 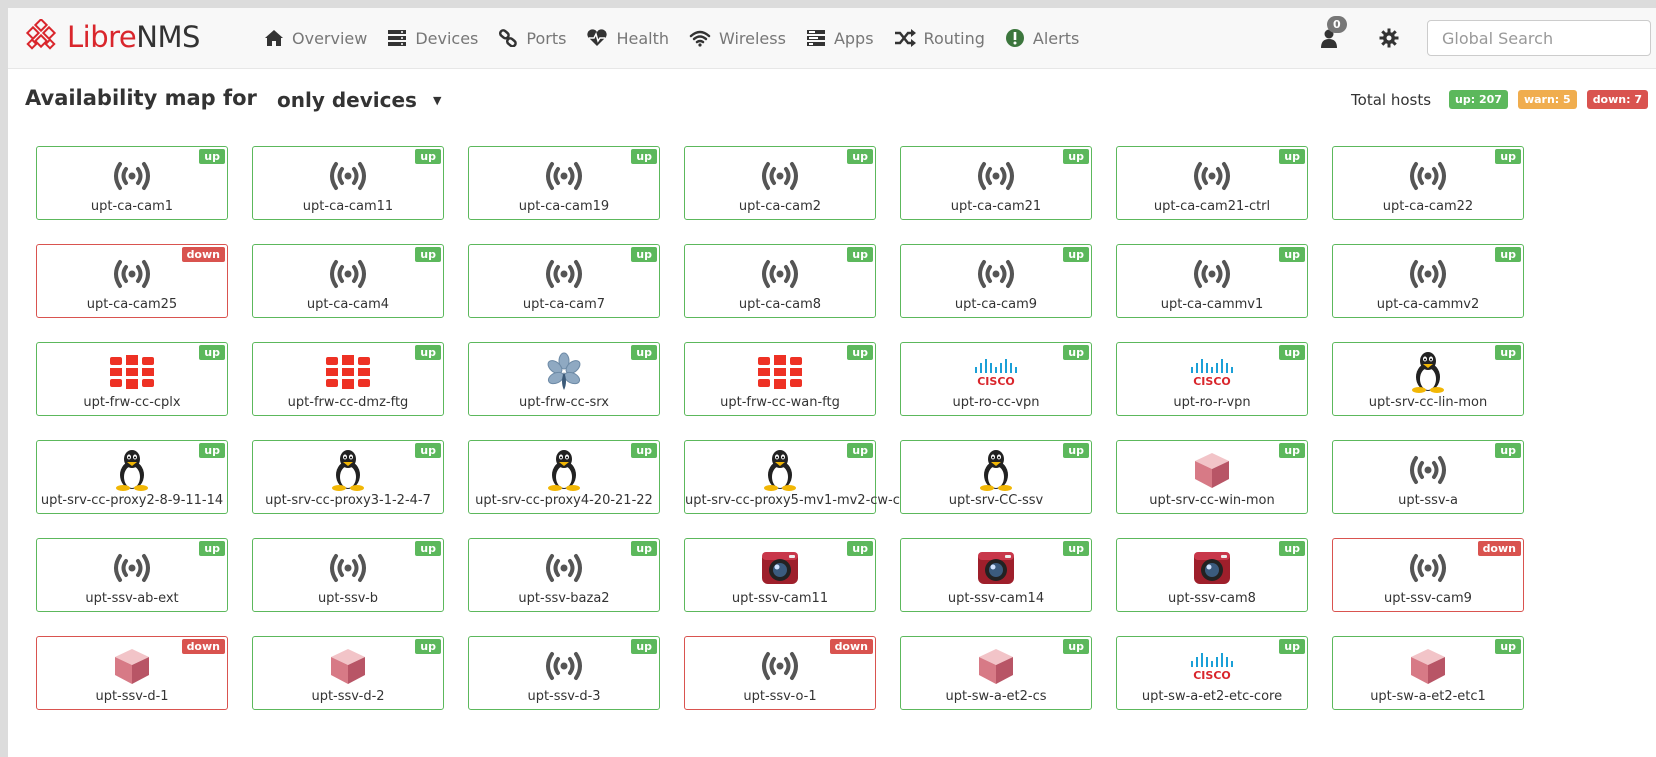 I want to click on device-tile: up upt-ssv-cam14, so click(x=996, y=575).